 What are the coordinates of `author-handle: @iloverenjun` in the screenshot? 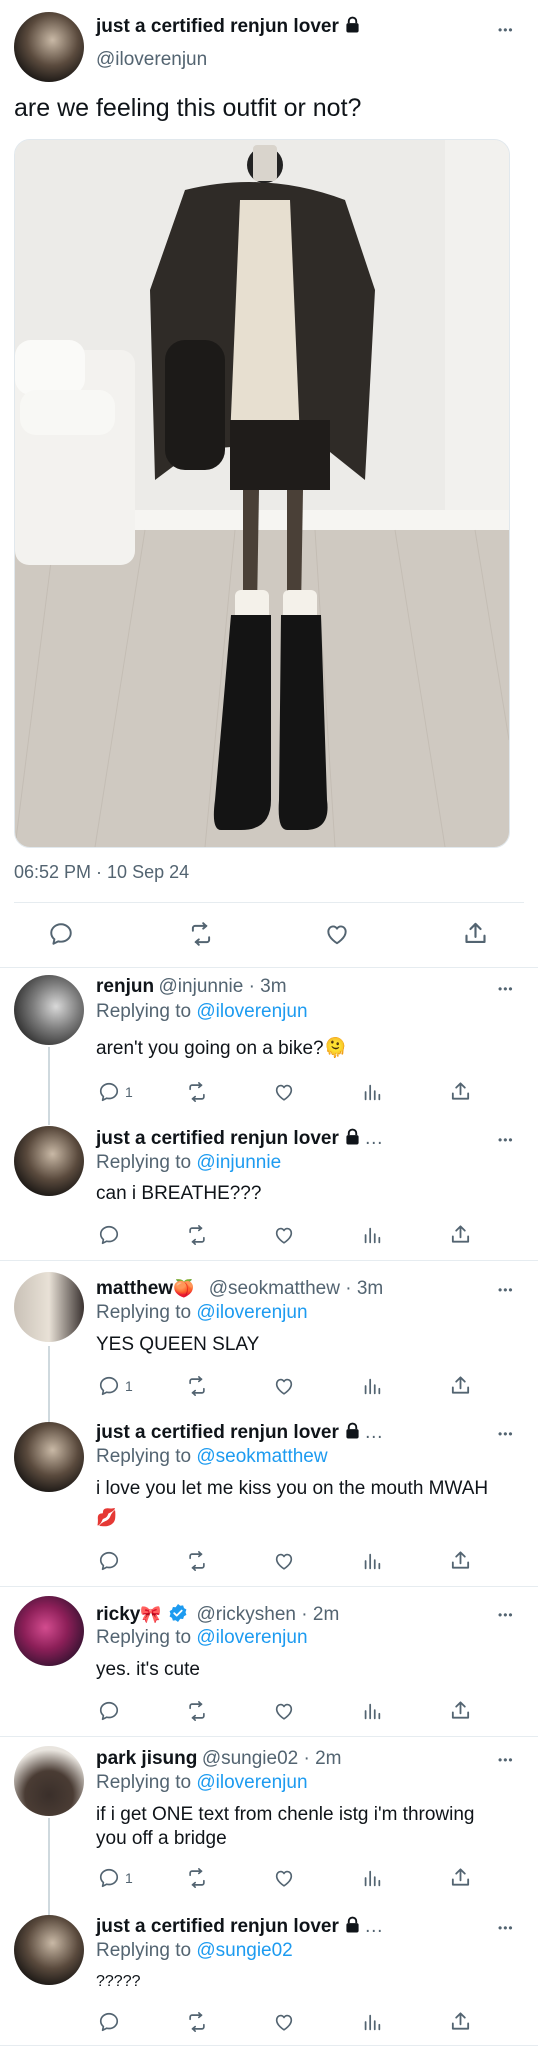 It's located at (151, 60).